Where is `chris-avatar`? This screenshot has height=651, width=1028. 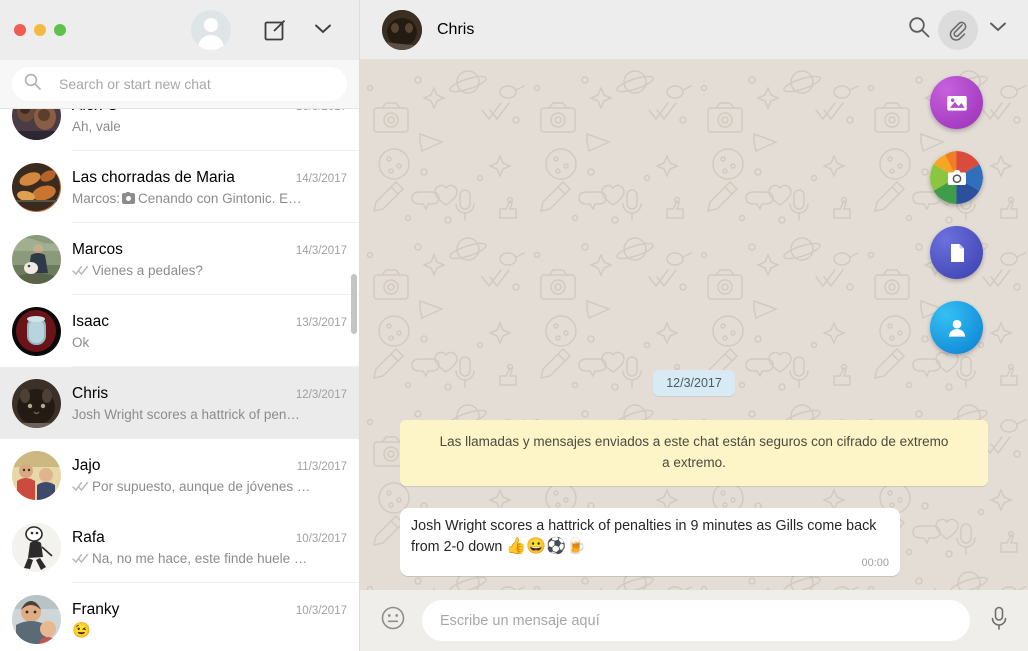 chris-avatar is located at coordinates (36, 403).